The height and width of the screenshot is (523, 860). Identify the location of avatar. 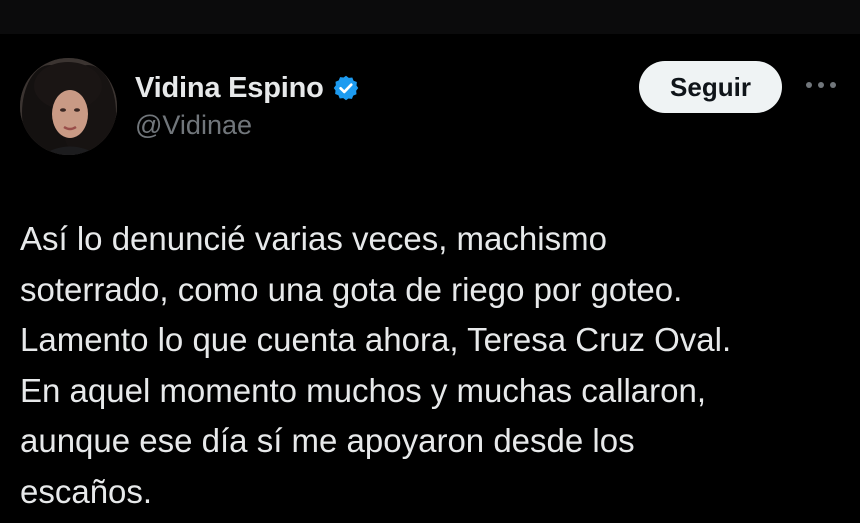
(68, 106).